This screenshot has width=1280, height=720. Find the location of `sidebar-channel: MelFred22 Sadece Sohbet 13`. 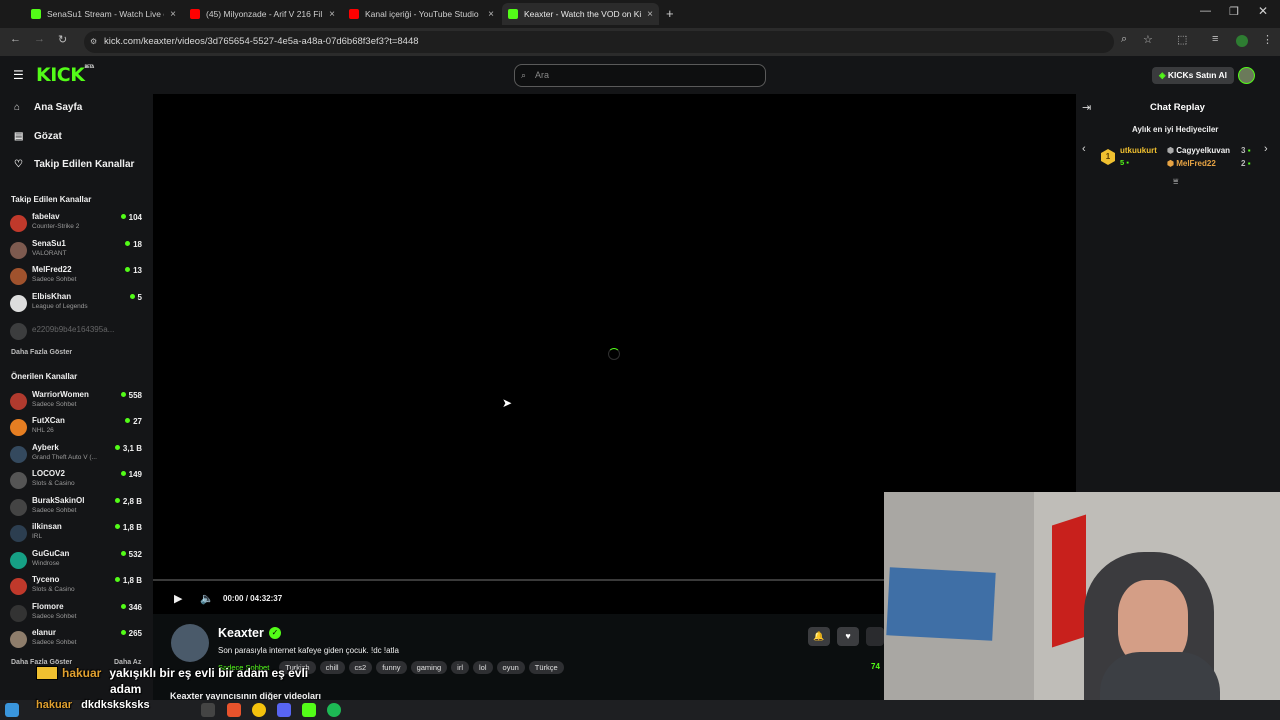

sidebar-channel: MelFred22 Sadece Sohbet 13 is located at coordinates (77, 277).